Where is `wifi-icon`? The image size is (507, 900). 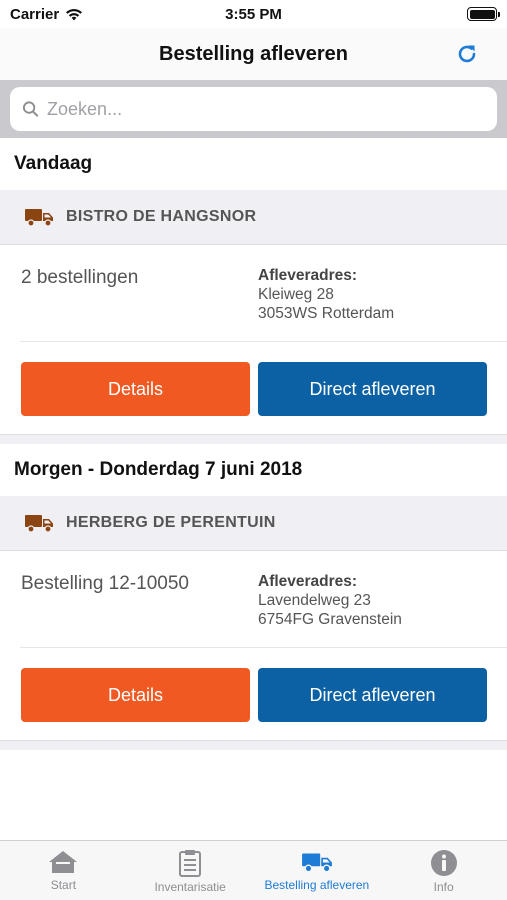
wifi-icon is located at coordinates (74, 14).